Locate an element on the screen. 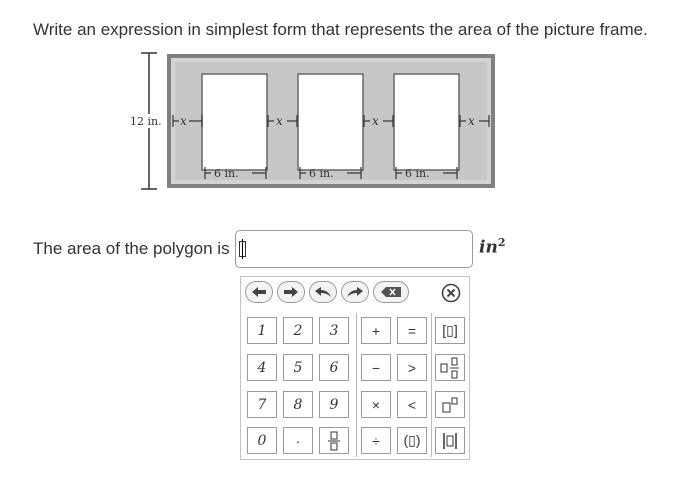  key-parentheses: (▯) is located at coordinates (412, 440).